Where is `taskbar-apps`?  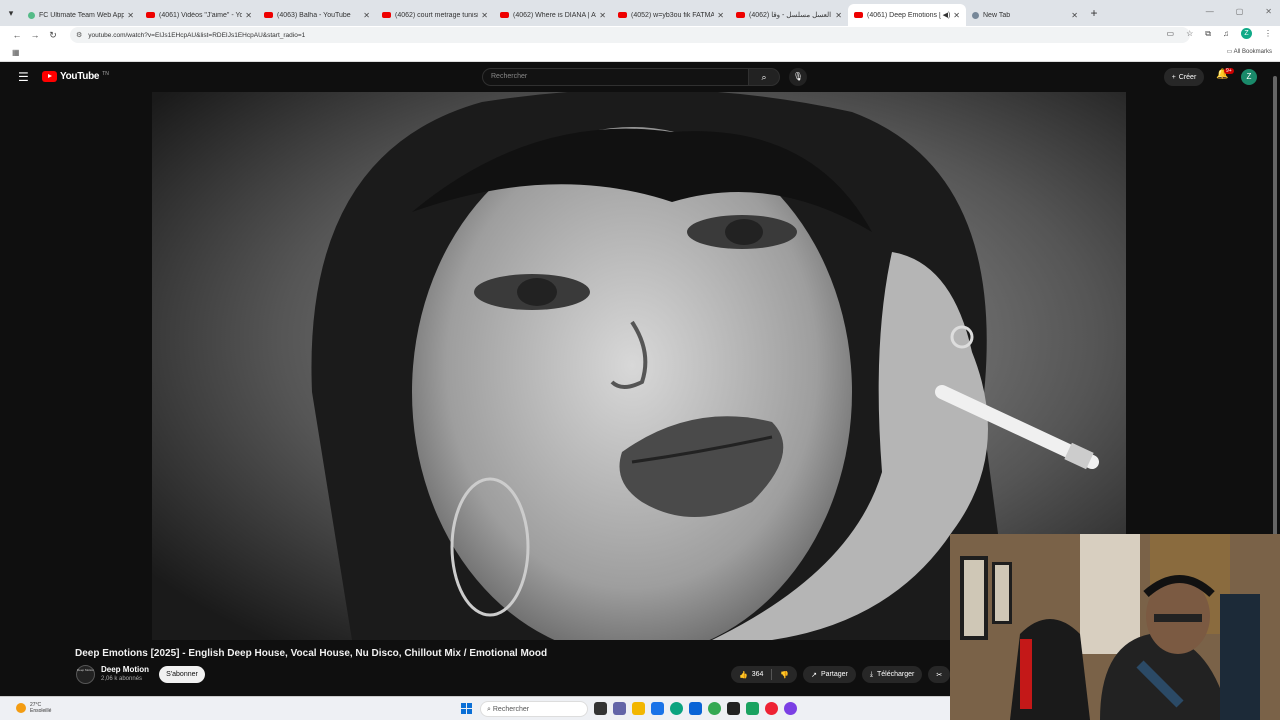 taskbar-apps is located at coordinates (695, 708).